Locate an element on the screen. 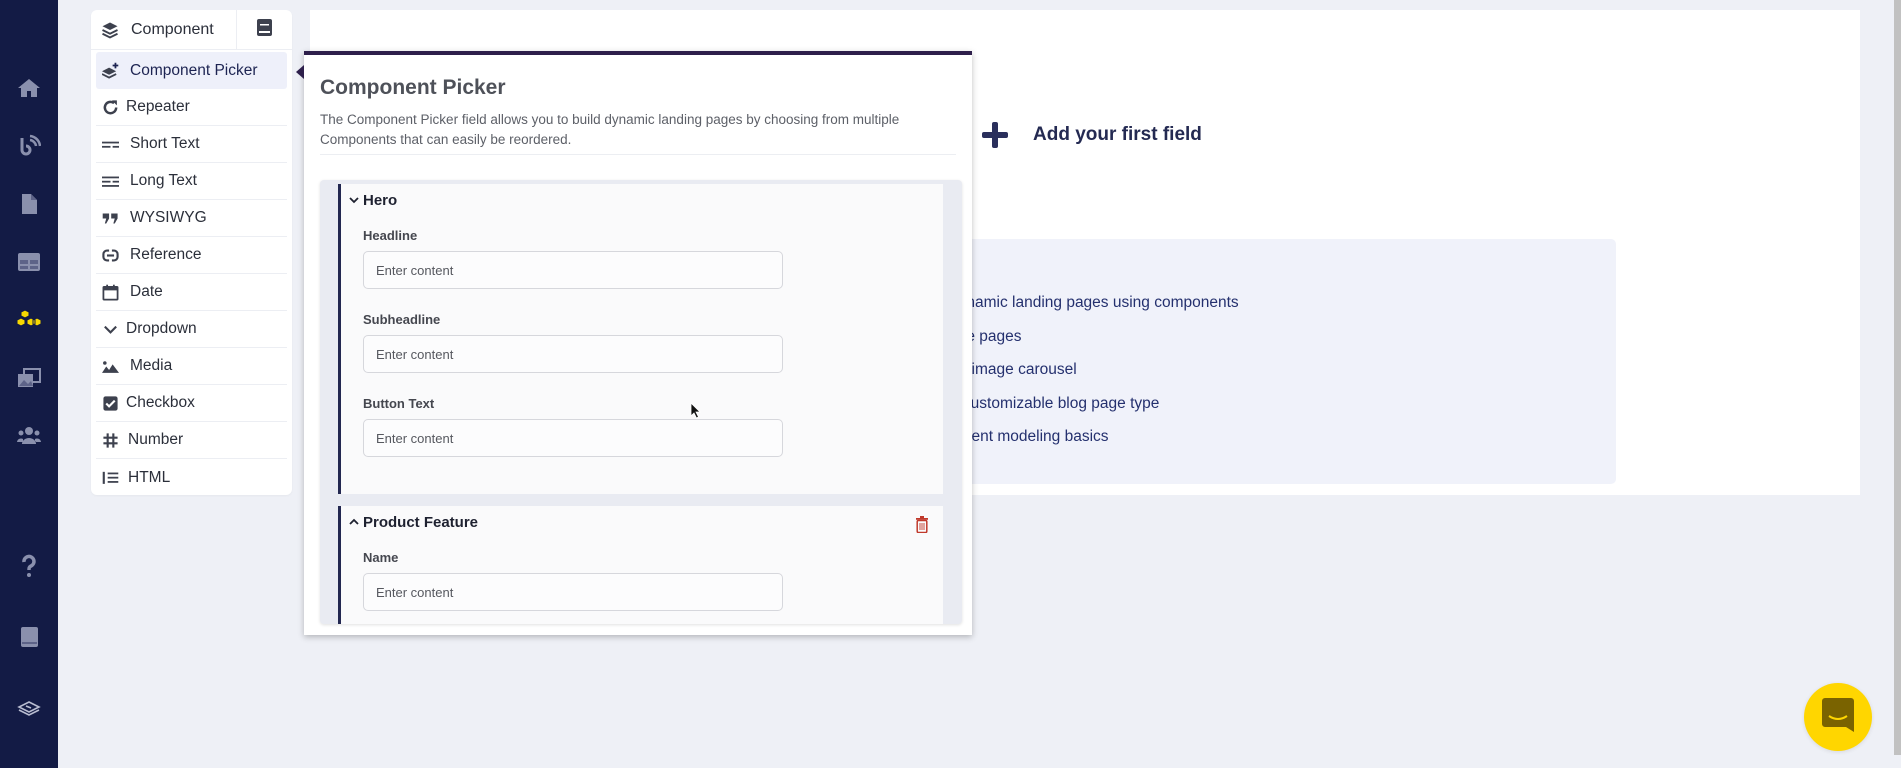  menu-item-date: Date is located at coordinates (191, 292).